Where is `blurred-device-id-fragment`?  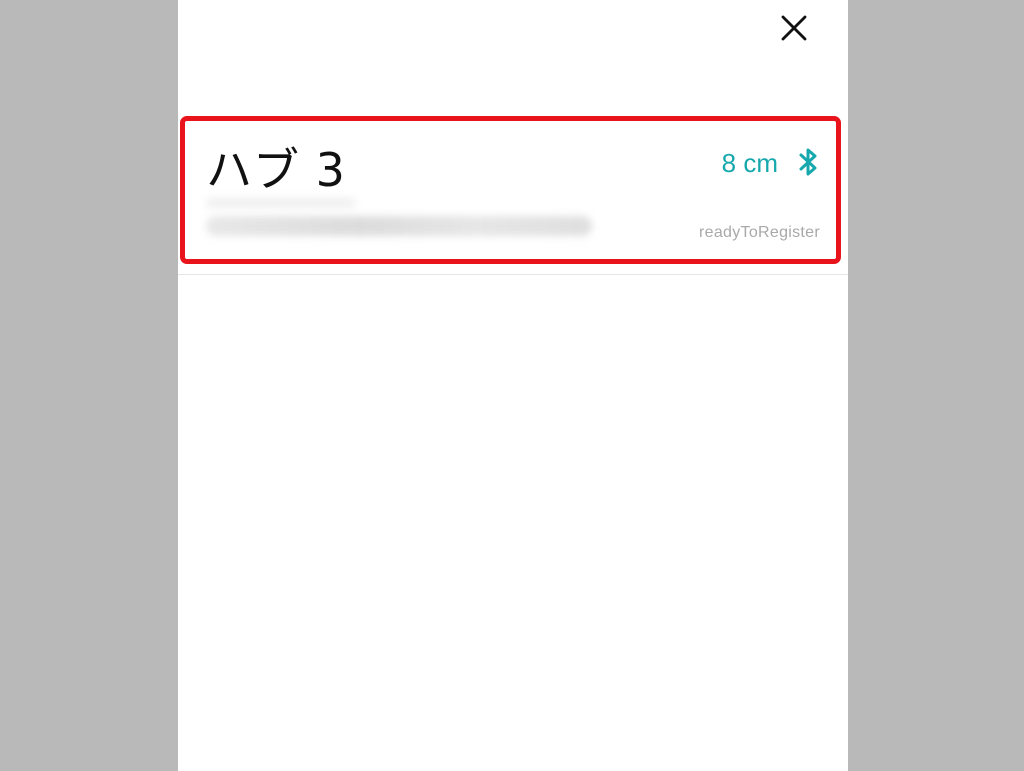
blurred-device-id-fragment is located at coordinates (281, 203).